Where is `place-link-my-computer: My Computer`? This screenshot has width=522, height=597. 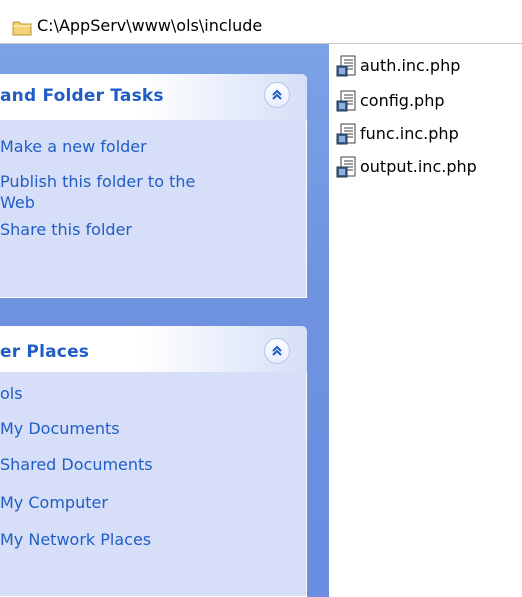
place-link-my-computer: My Computer is located at coordinates (54, 503).